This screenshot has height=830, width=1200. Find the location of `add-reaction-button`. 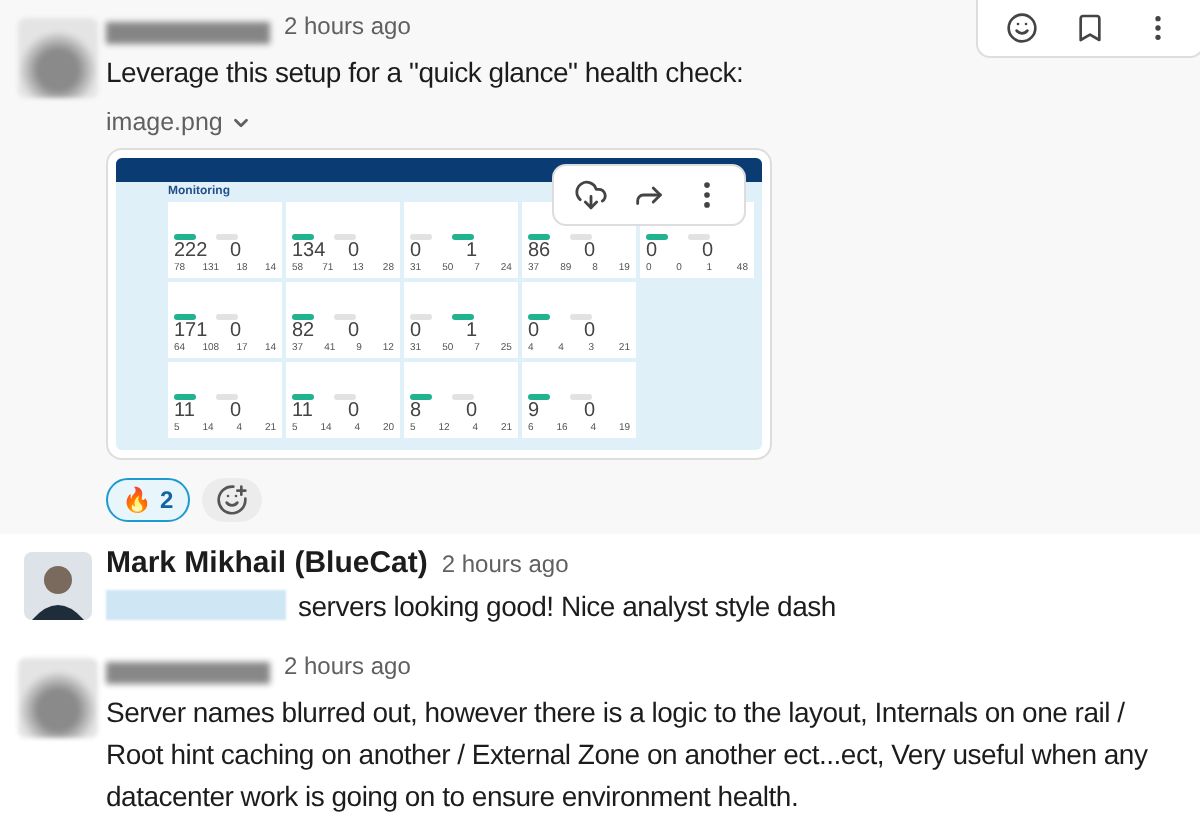

add-reaction-button is located at coordinates (231, 500).